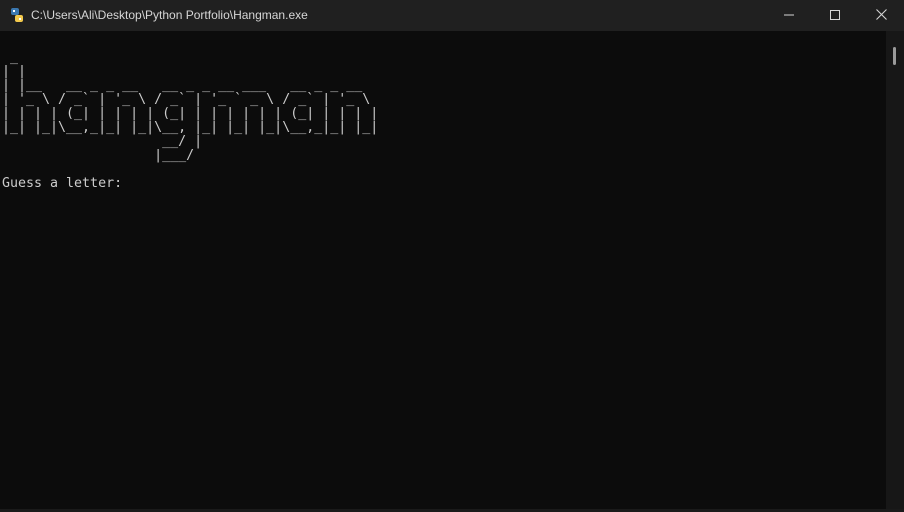 The image size is (904, 512). Describe the element at coordinates (17, 15) in the screenshot. I see `python-icon` at that location.